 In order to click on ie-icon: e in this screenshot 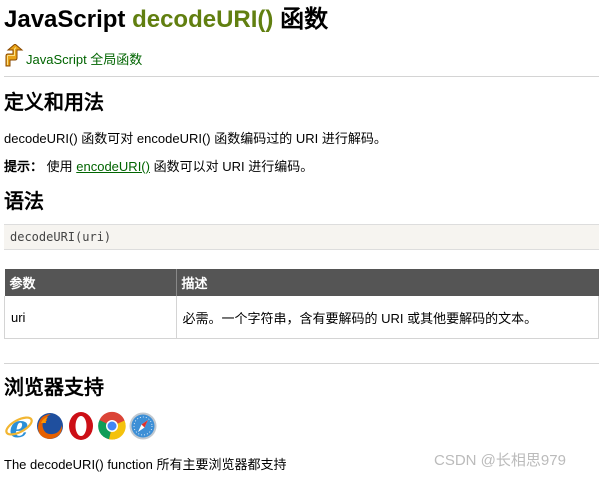, I will do `click(19, 426)`.